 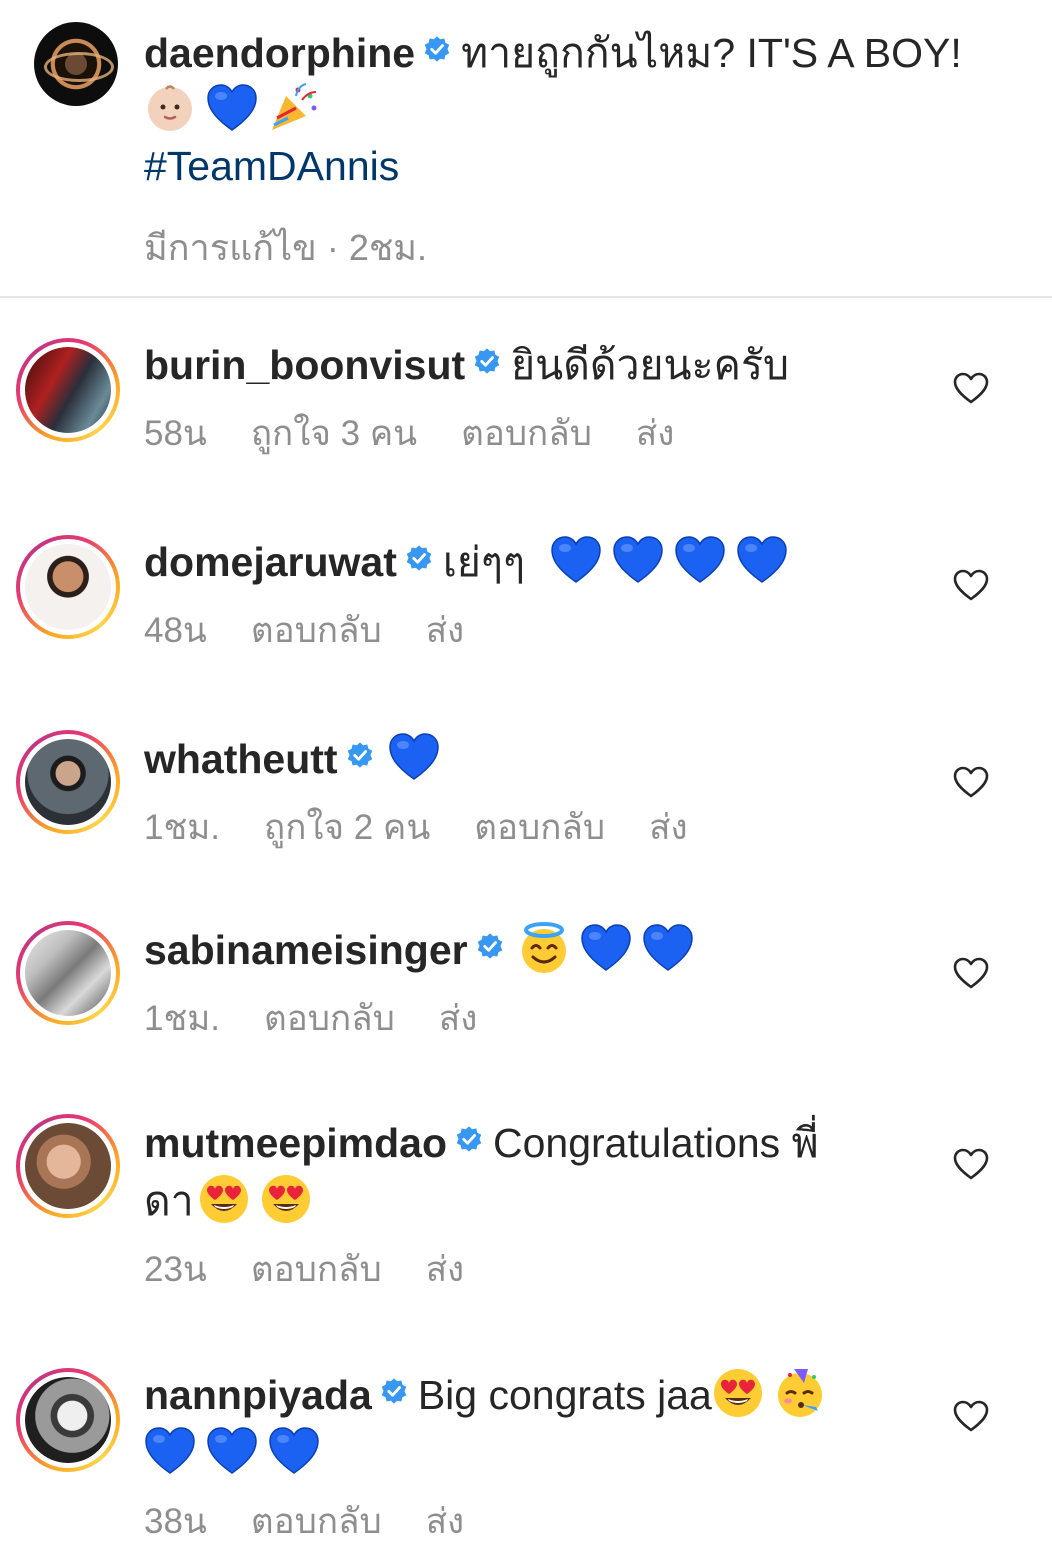 What do you see at coordinates (230, 247) in the screenshot?
I see `edited-label: มีการแก้ไข` at bounding box center [230, 247].